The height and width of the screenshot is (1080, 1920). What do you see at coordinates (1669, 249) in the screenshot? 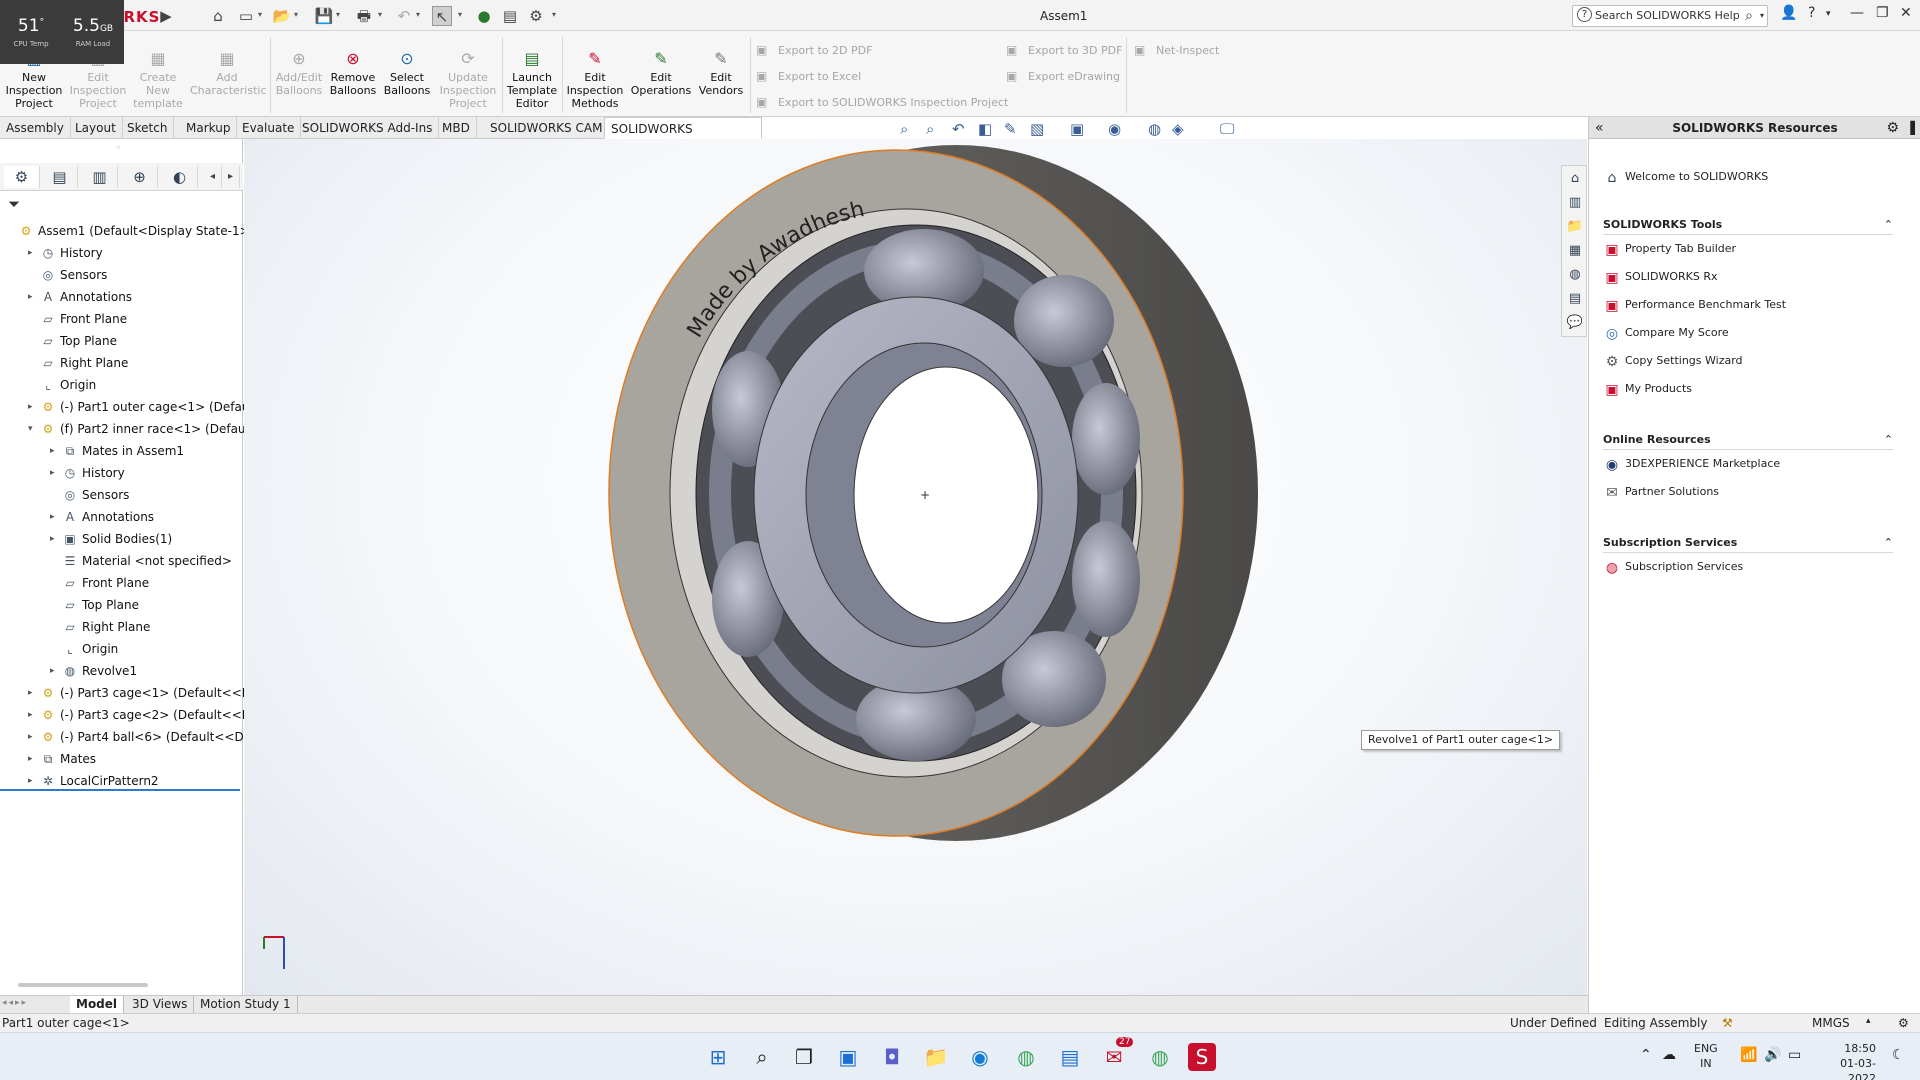
I see `property-tab-builder-link: ▣ Property Tab Builder` at bounding box center [1669, 249].